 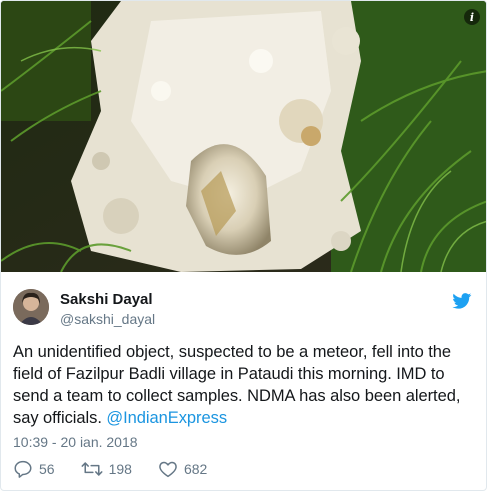 What do you see at coordinates (92, 469) in the screenshot?
I see `retweet-icon` at bounding box center [92, 469].